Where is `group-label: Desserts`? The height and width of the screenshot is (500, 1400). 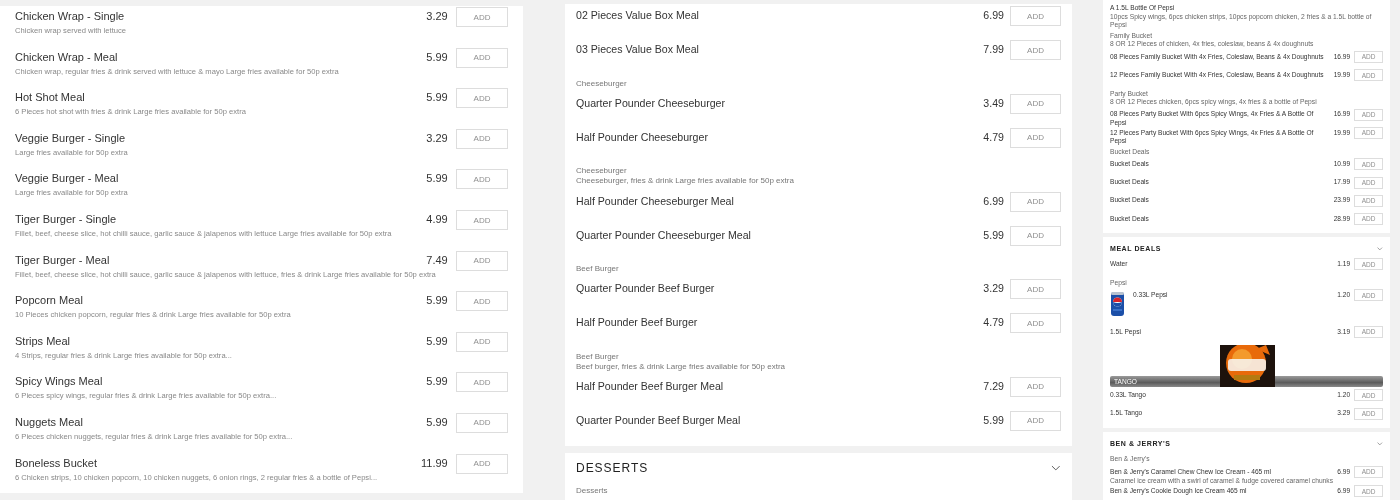
group-label: Desserts is located at coordinates (592, 491).